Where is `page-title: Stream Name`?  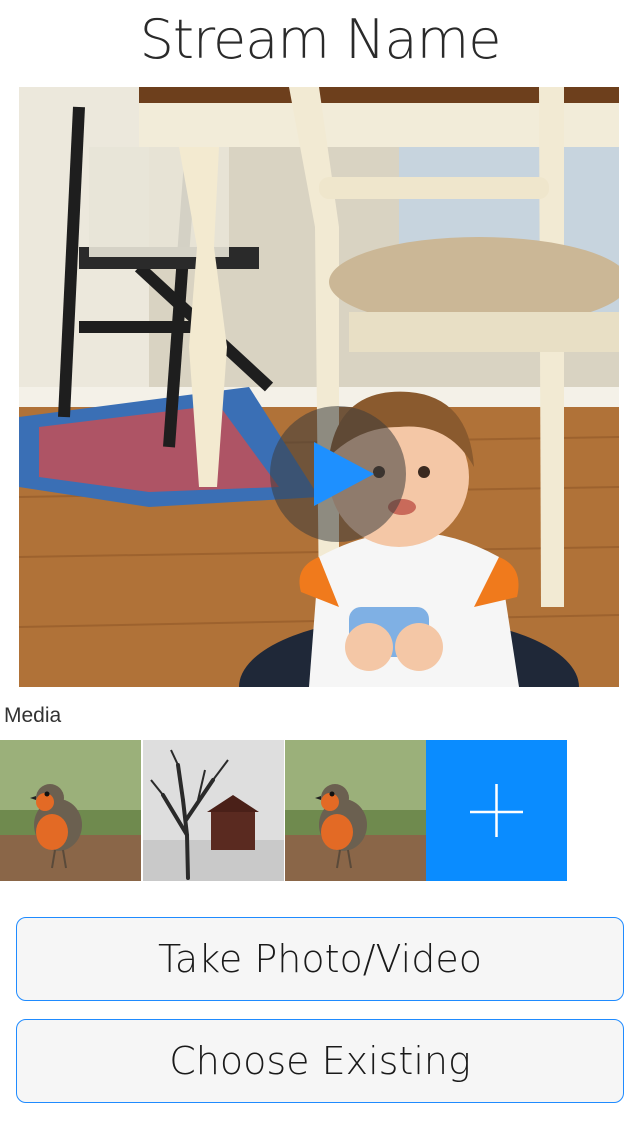 page-title: Stream Name is located at coordinates (320, 39).